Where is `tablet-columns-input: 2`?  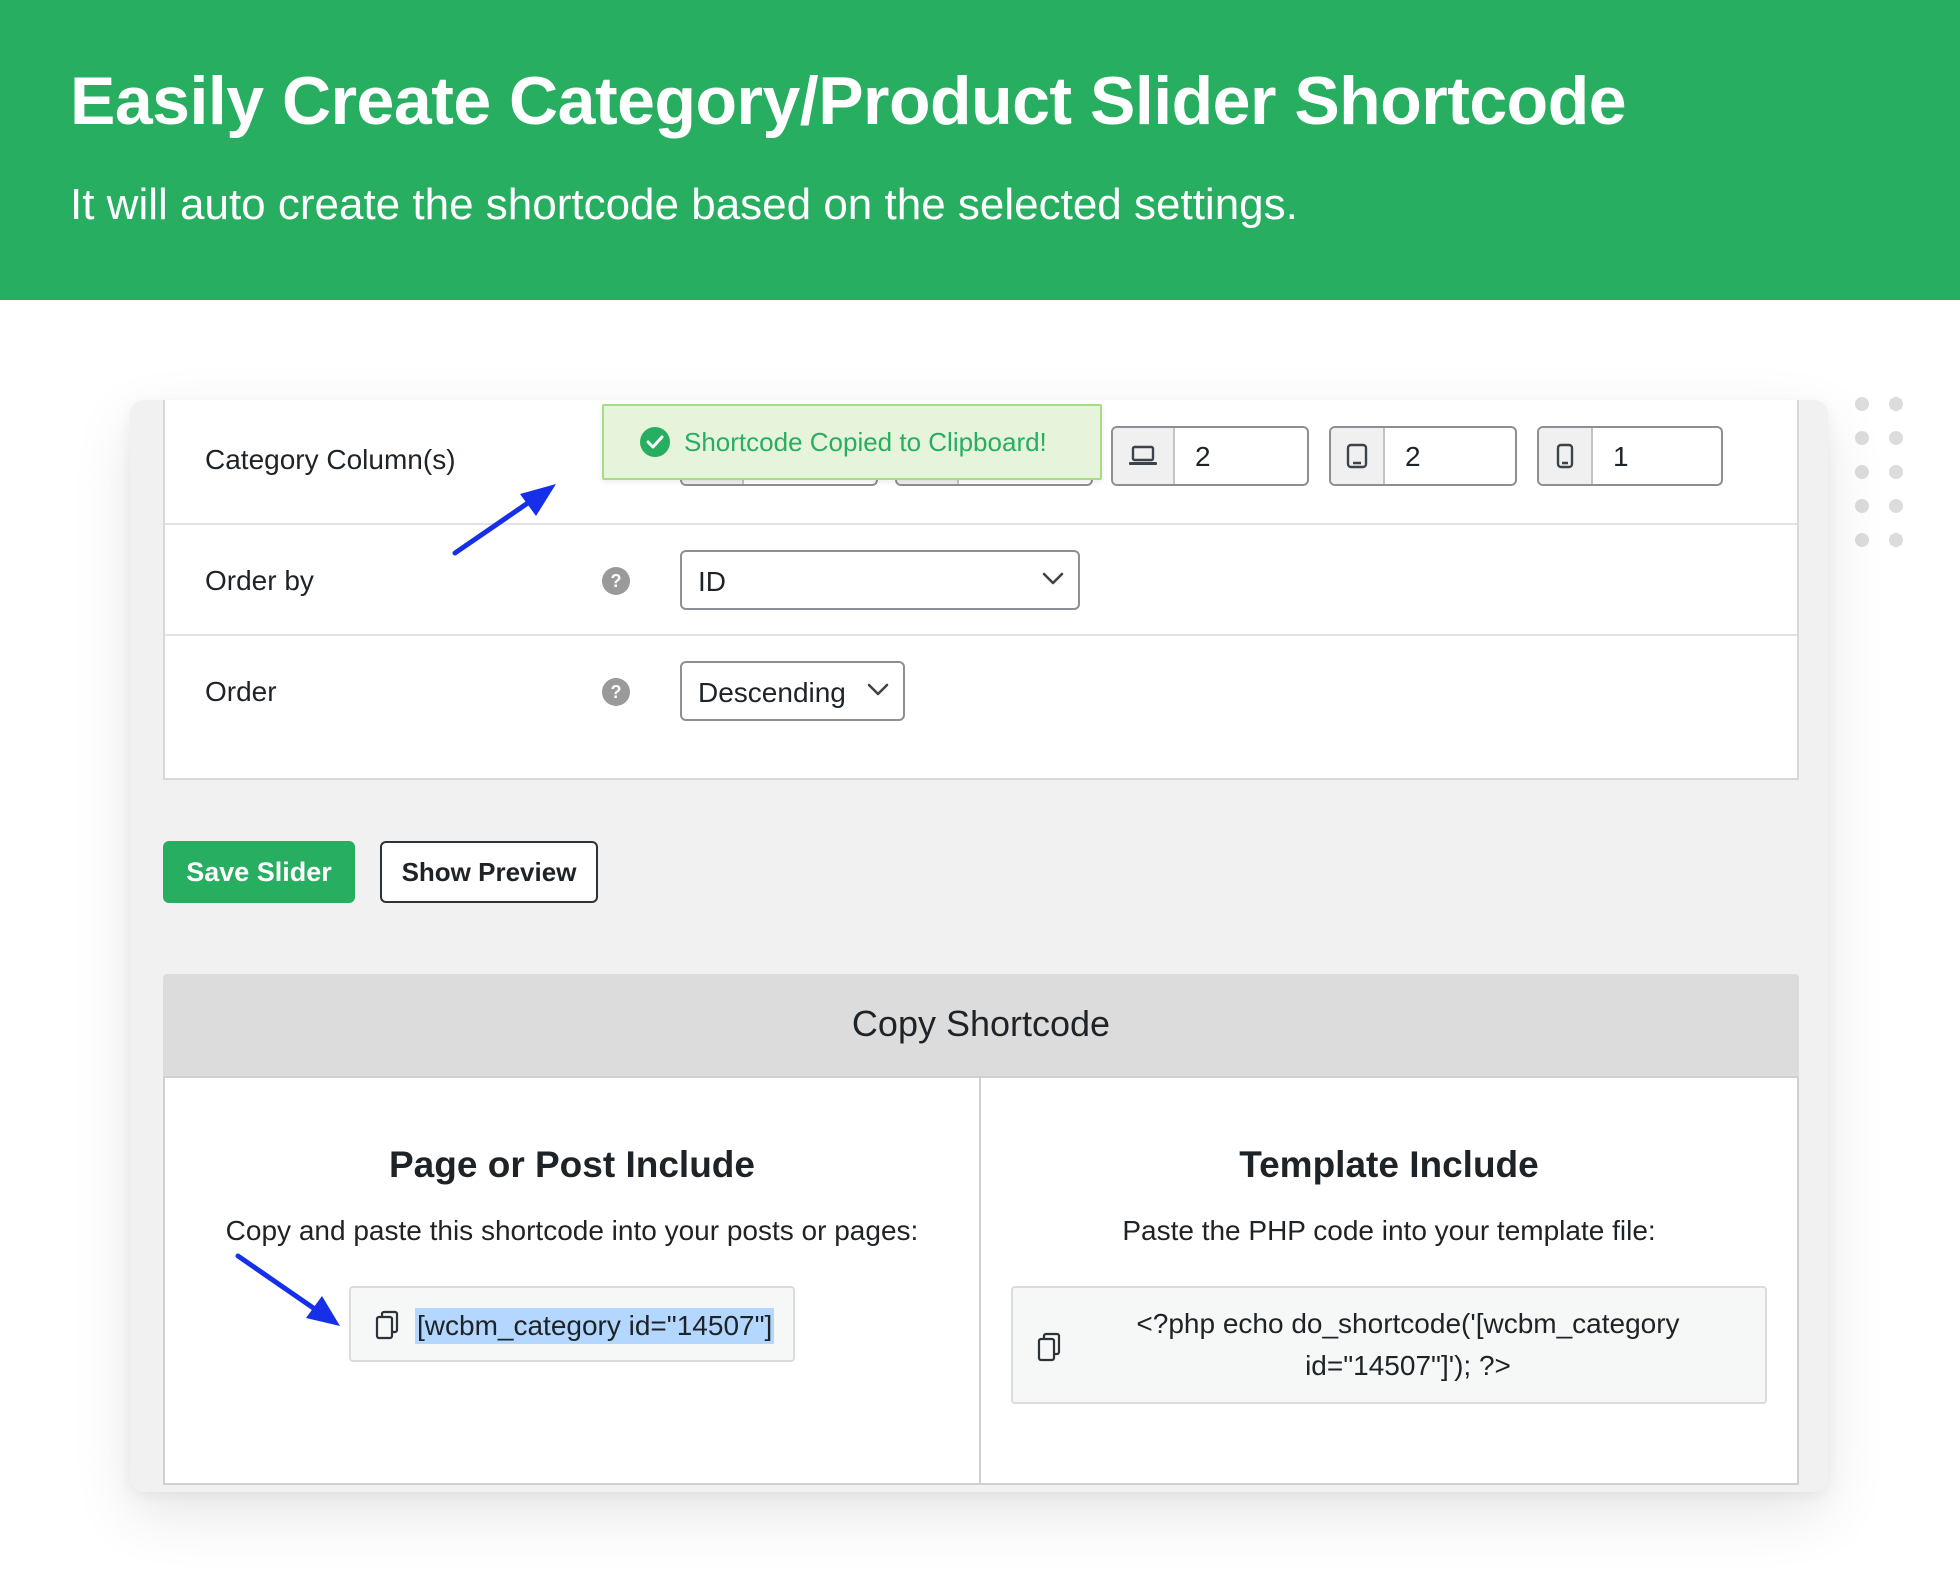 tablet-columns-input: 2 is located at coordinates (1423, 456).